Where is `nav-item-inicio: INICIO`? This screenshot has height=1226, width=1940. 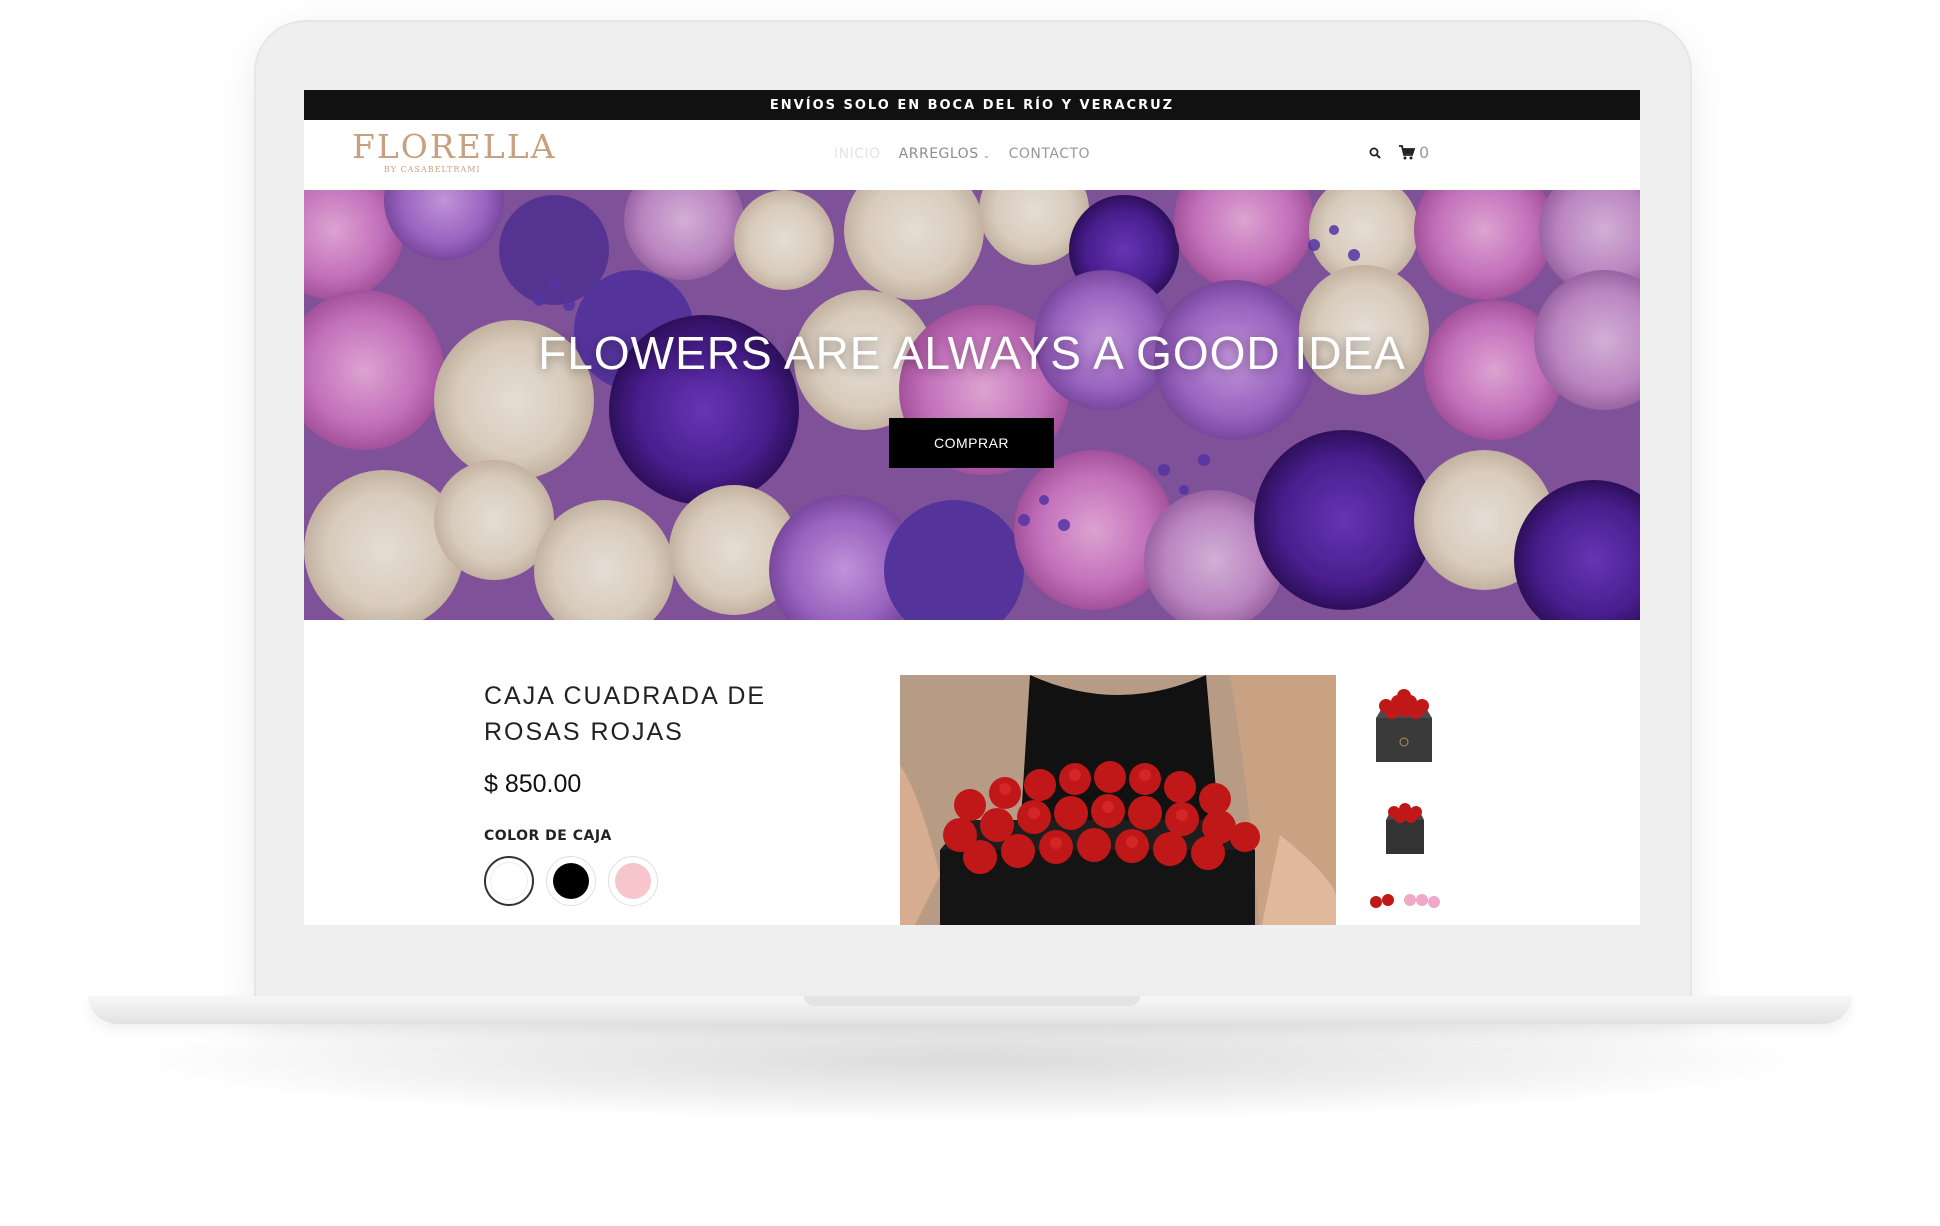
nav-item-inicio: INICIO is located at coordinates (857, 154).